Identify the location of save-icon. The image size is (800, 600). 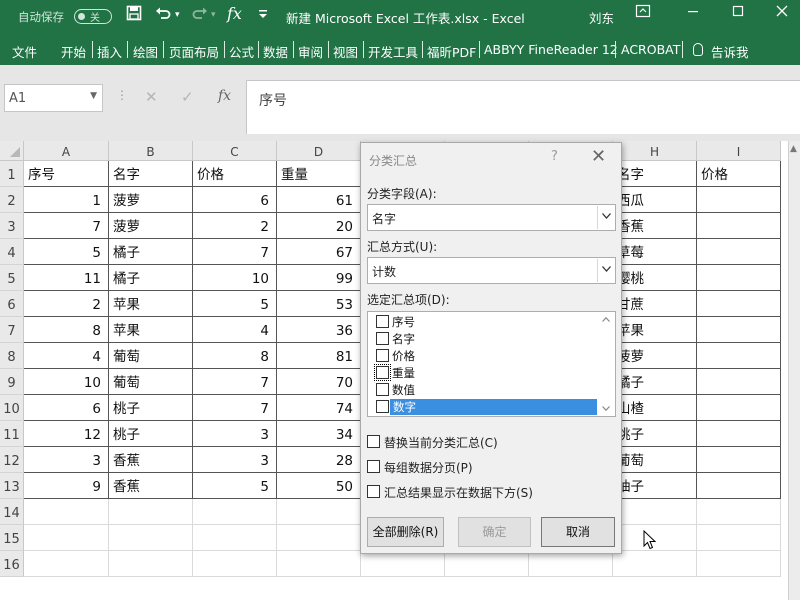
(134, 15).